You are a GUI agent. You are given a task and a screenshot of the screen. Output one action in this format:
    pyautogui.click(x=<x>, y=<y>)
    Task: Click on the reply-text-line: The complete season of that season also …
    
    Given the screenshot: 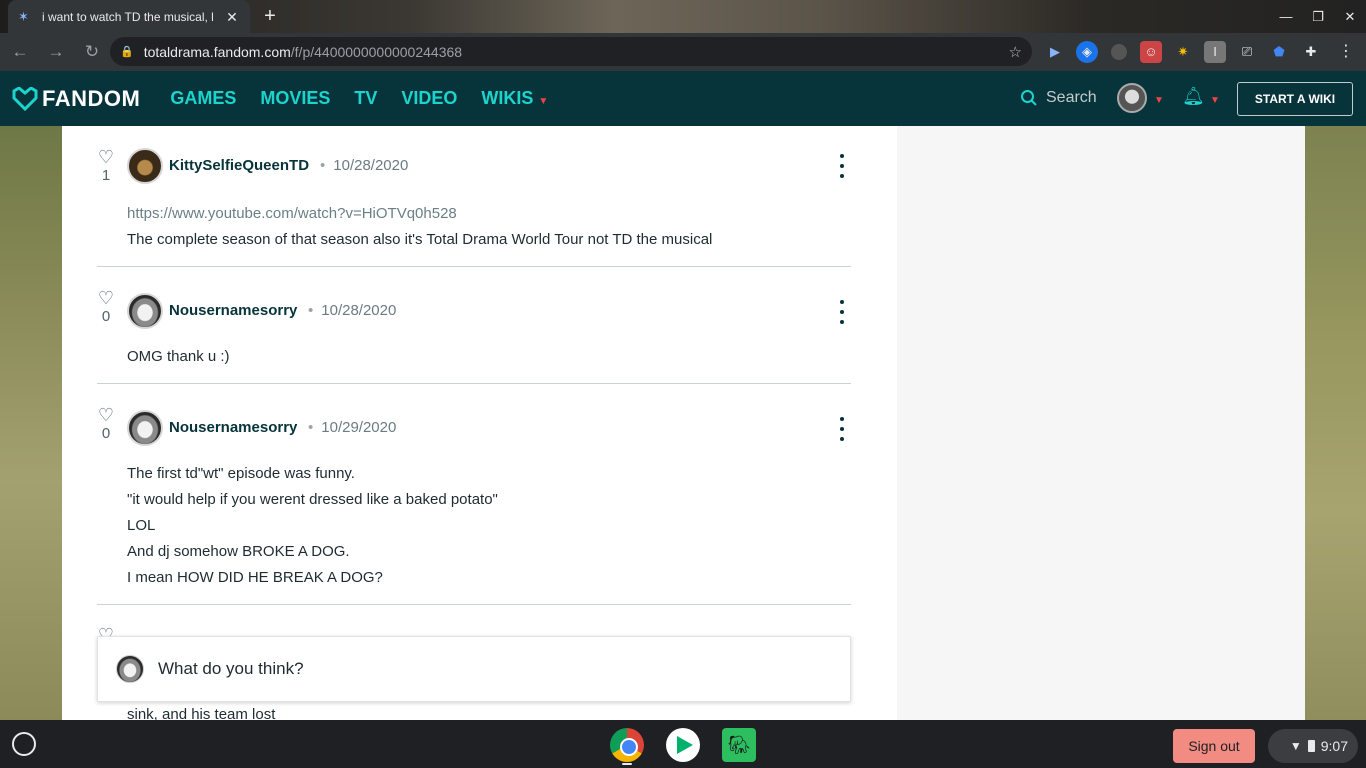 What is the action you would take?
    pyautogui.click(x=420, y=239)
    